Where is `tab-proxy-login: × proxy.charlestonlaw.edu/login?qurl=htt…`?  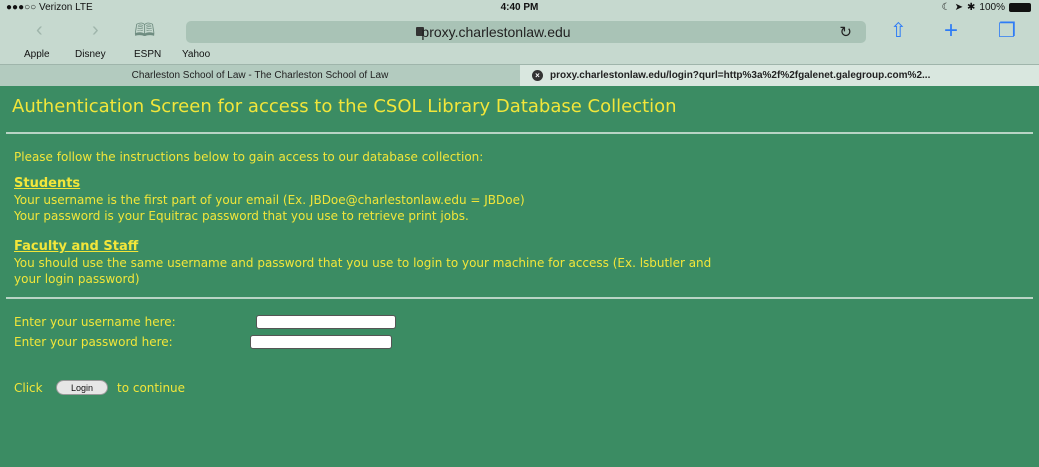 tab-proxy-login: × proxy.charlestonlaw.edu/login?qurl=htt… is located at coordinates (779, 75).